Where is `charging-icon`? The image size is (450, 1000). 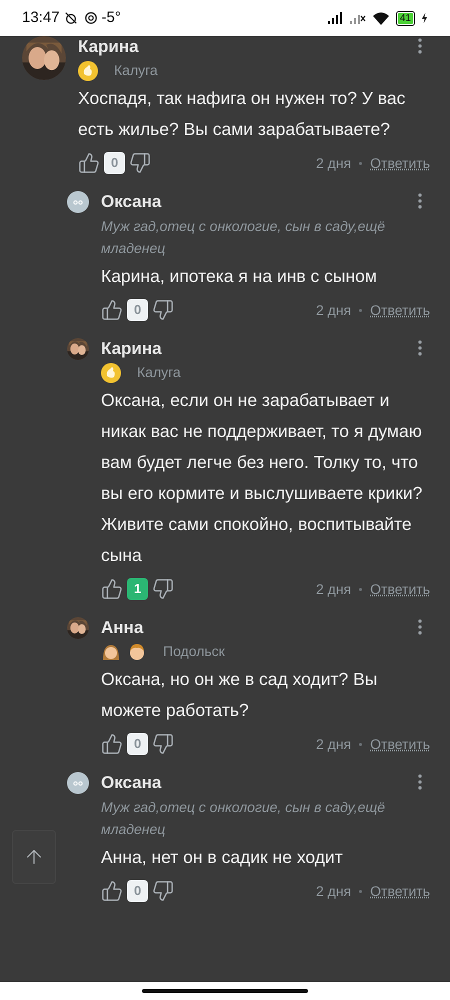
charging-icon is located at coordinates (424, 18).